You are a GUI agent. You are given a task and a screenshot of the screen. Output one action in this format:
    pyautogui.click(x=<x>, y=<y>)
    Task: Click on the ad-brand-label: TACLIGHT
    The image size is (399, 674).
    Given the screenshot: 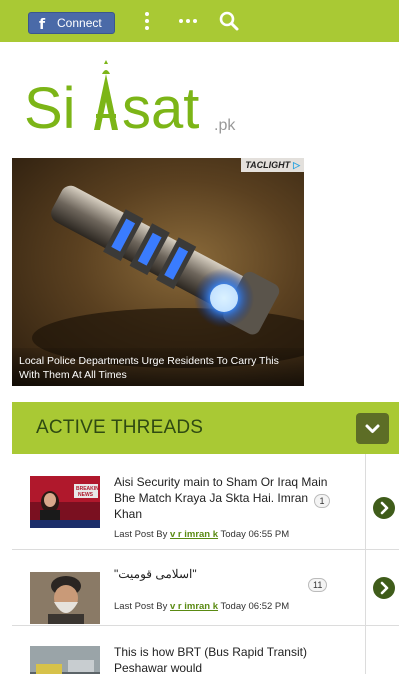 What is the action you would take?
    pyautogui.click(x=268, y=165)
    